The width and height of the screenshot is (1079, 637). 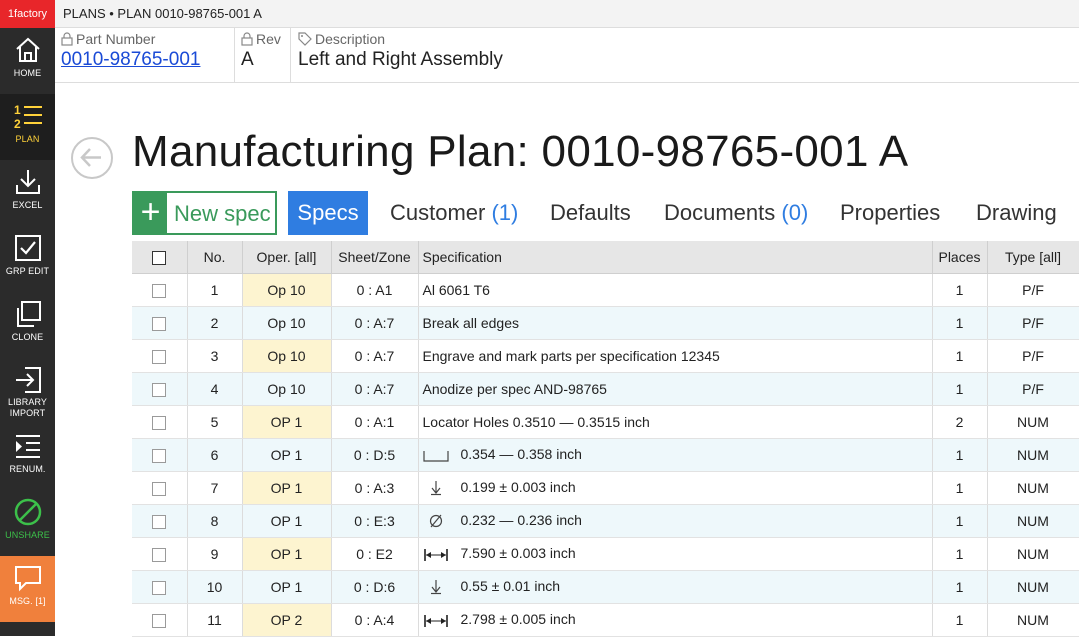 I want to click on column-header-specification: Specification, so click(x=675, y=257).